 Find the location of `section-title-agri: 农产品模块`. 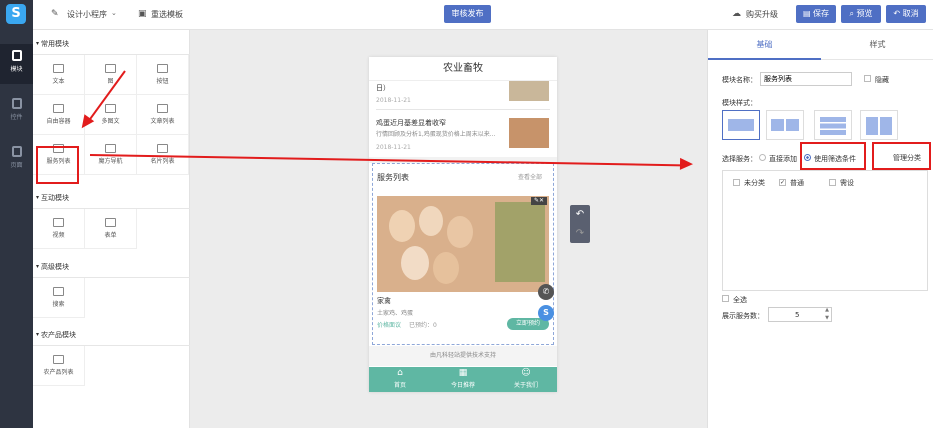

section-title-agri: 农产品模块 is located at coordinates (58, 335).